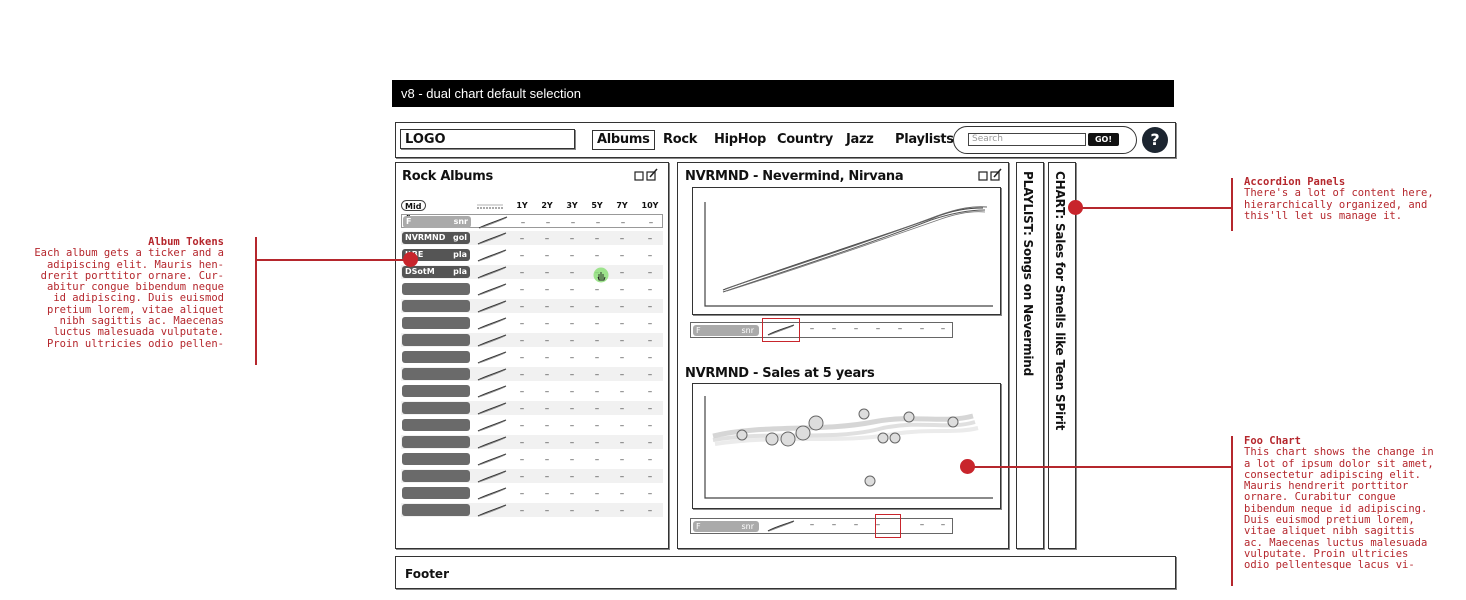 This screenshot has width=1466, height=600. I want to click on go-button: GO!, so click(1103, 139).